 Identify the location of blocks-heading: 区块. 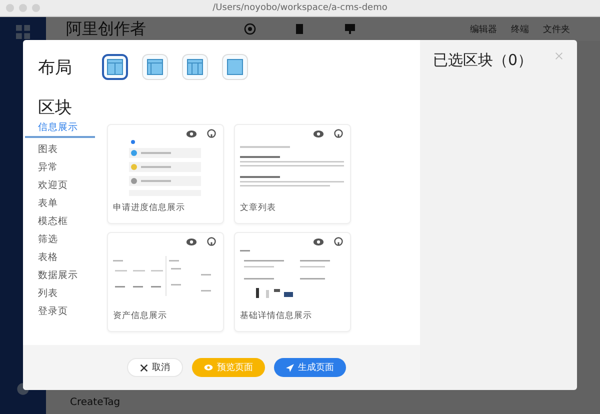
(55, 108).